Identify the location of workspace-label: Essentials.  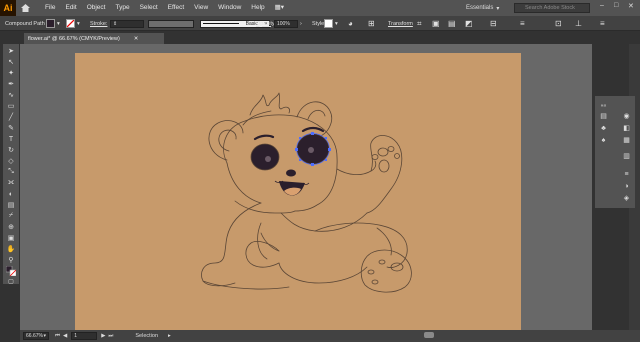
(480, 8).